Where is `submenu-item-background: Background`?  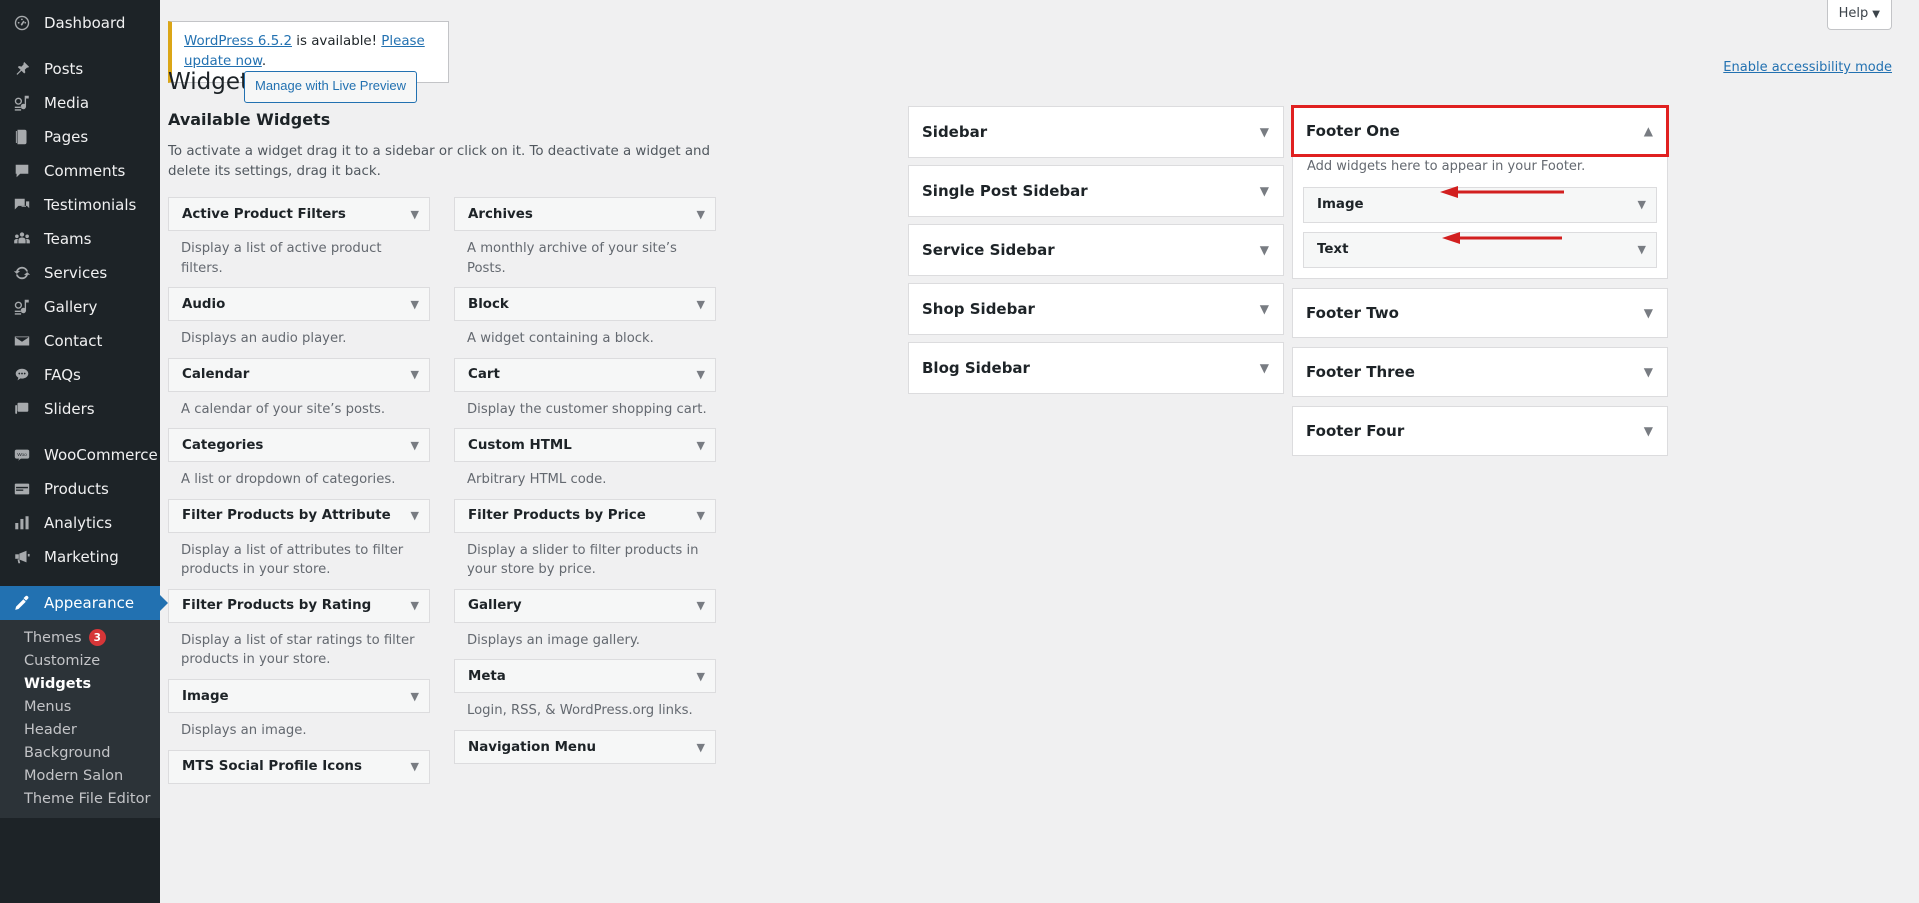 submenu-item-background: Background is located at coordinates (80, 752).